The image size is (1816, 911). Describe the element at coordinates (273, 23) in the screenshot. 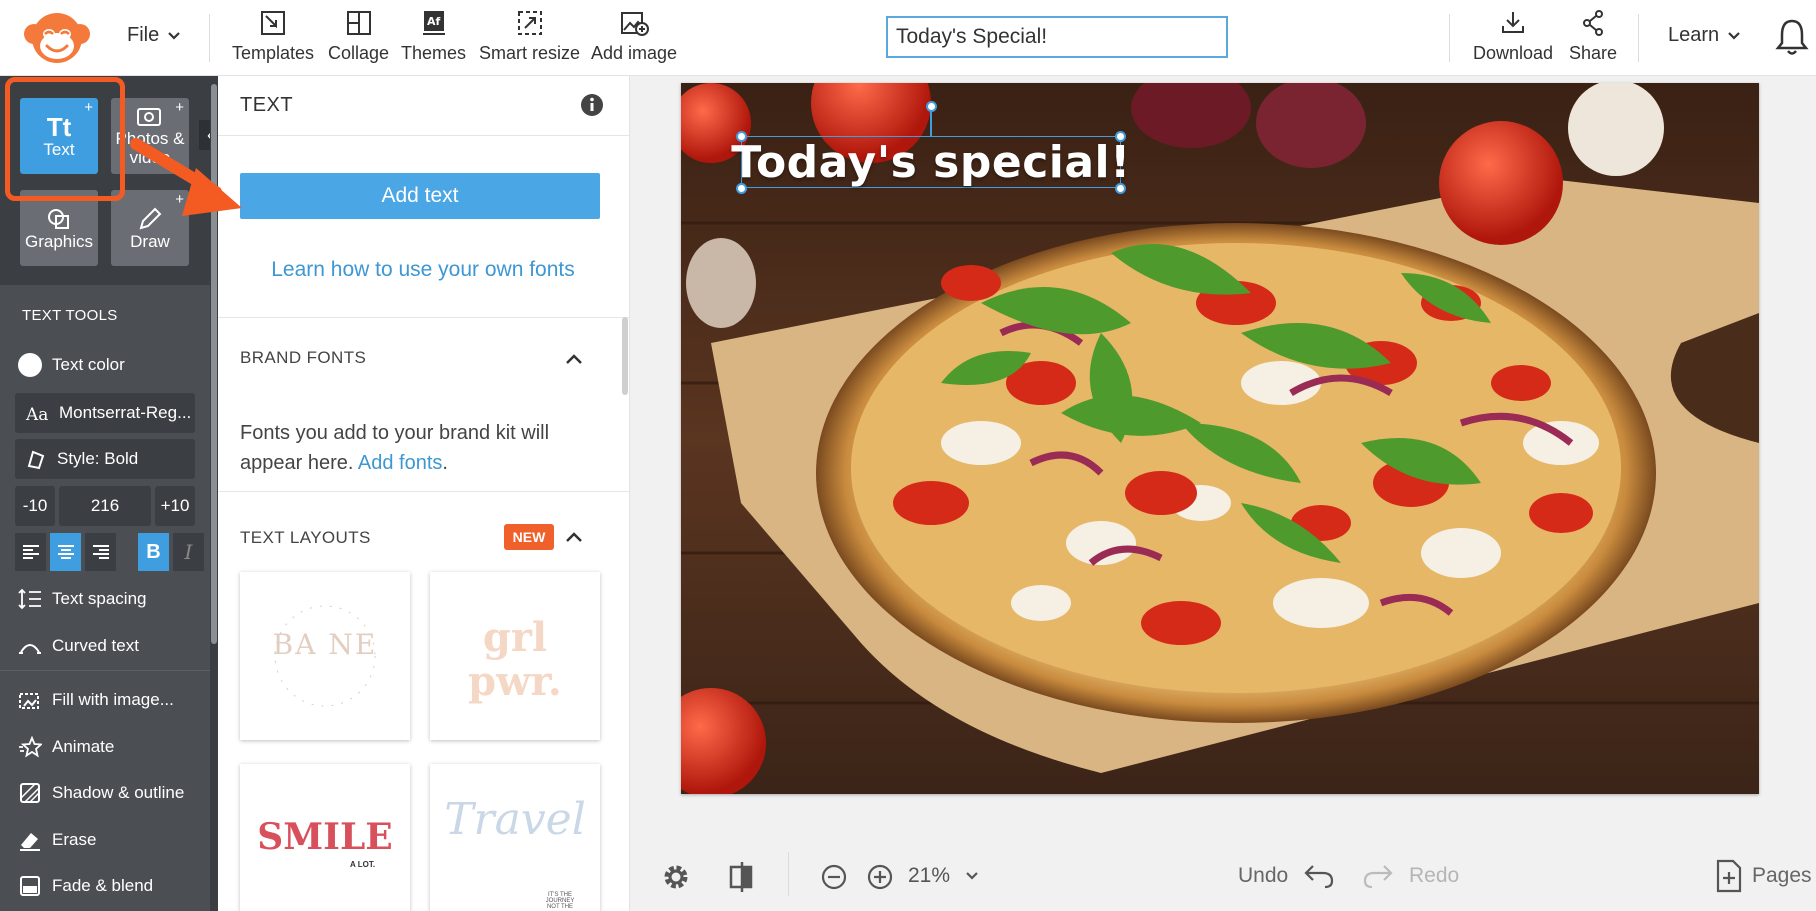

I see `templates-icon` at that location.